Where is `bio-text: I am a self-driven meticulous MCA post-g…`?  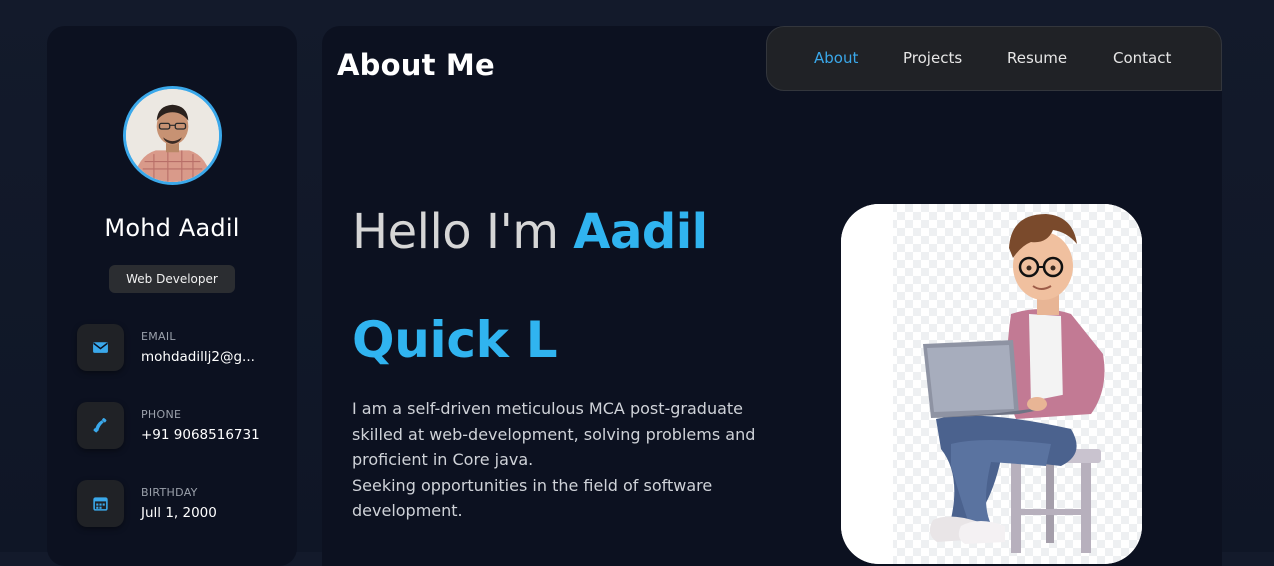 bio-text: I am a self-driven meticulous MCA post-g… is located at coordinates (554, 459).